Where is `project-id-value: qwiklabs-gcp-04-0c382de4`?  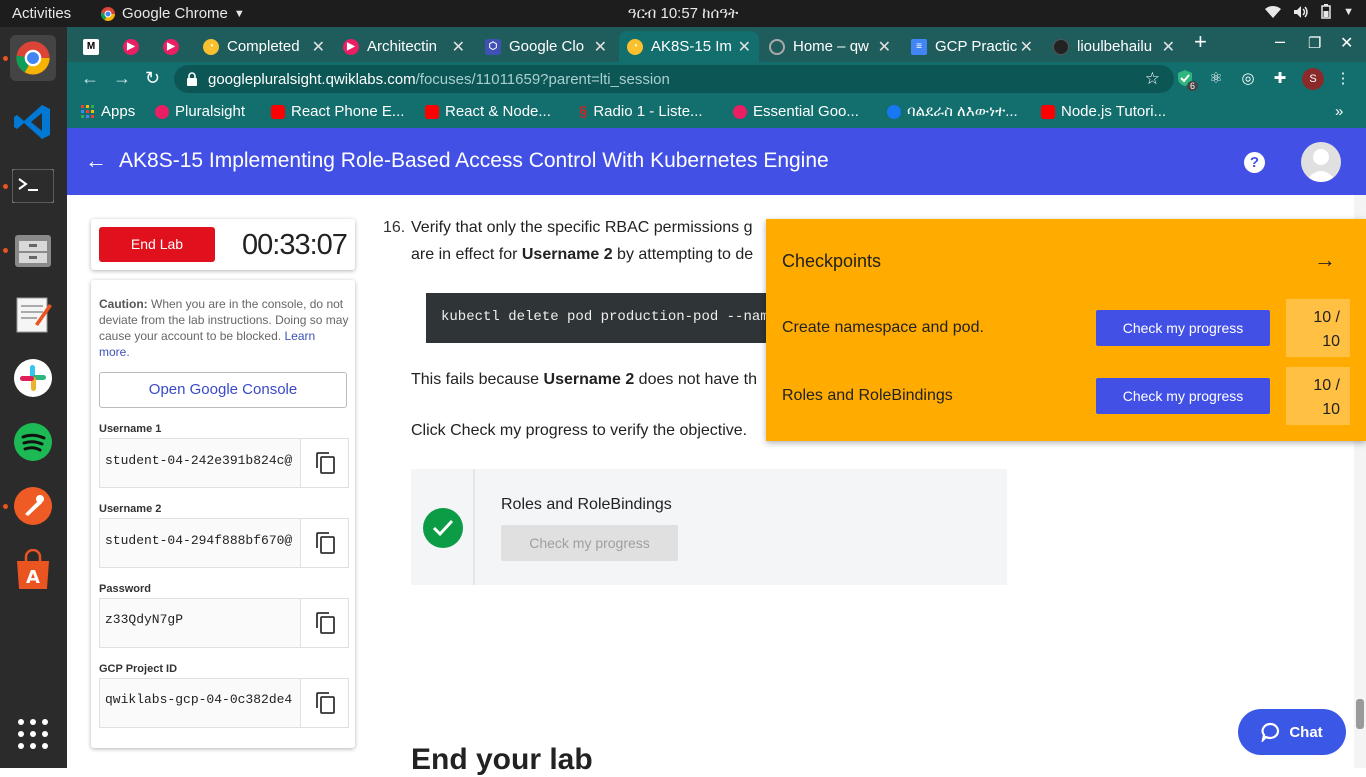 project-id-value: qwiklabs-gcp-04-0c382de4 is located at coordinates (201, 699).